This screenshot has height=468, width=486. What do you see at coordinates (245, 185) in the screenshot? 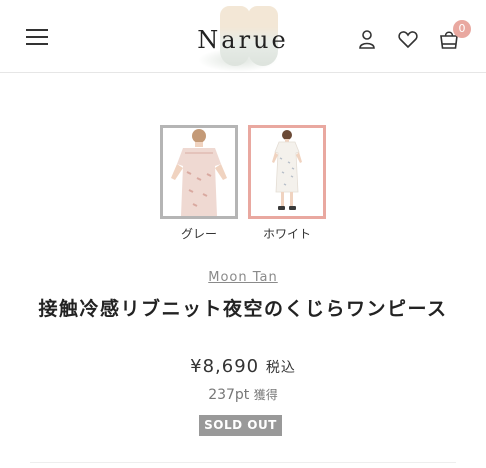
I see `color-variant-selector: グレー ホワイト` at bounding box center [245, 185].